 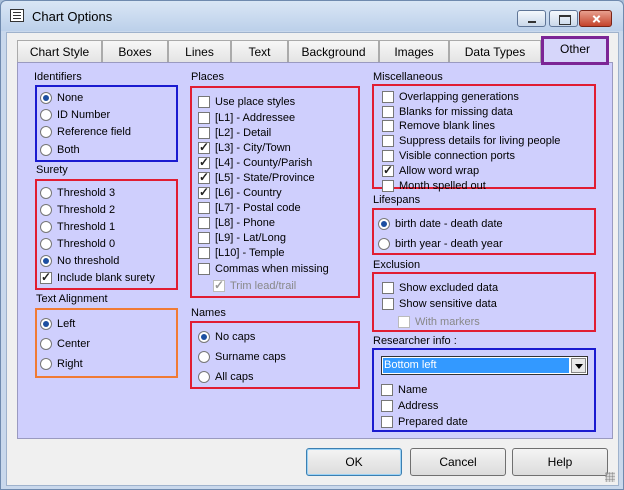 What do you see at coordinates (578, 365) in the screenshot?
I see `chevron-down-icon` at bounding box center [578, 365].